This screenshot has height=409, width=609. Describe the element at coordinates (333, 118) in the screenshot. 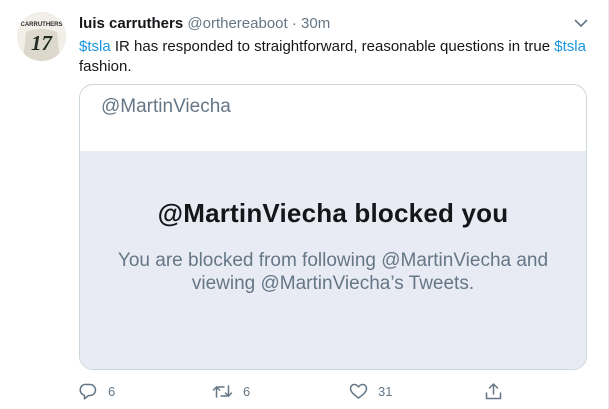

I see `card-header-handle: @MartinViecha` at that location.